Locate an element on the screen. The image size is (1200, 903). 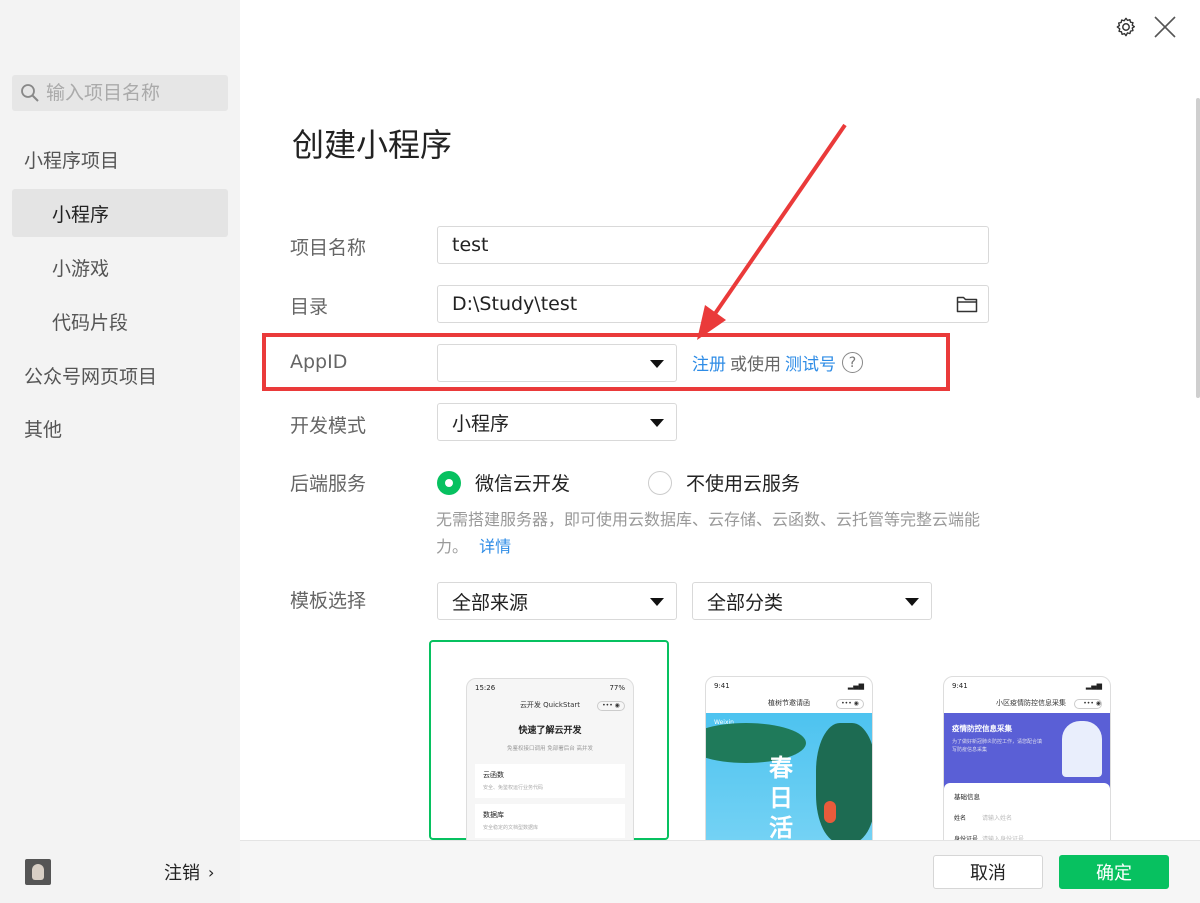
template-card-invitation: 9:41 ▂▄▆ 植树节邀请函 ••• ◉ Weixin 春日活 is located at coordinates (790, 758).